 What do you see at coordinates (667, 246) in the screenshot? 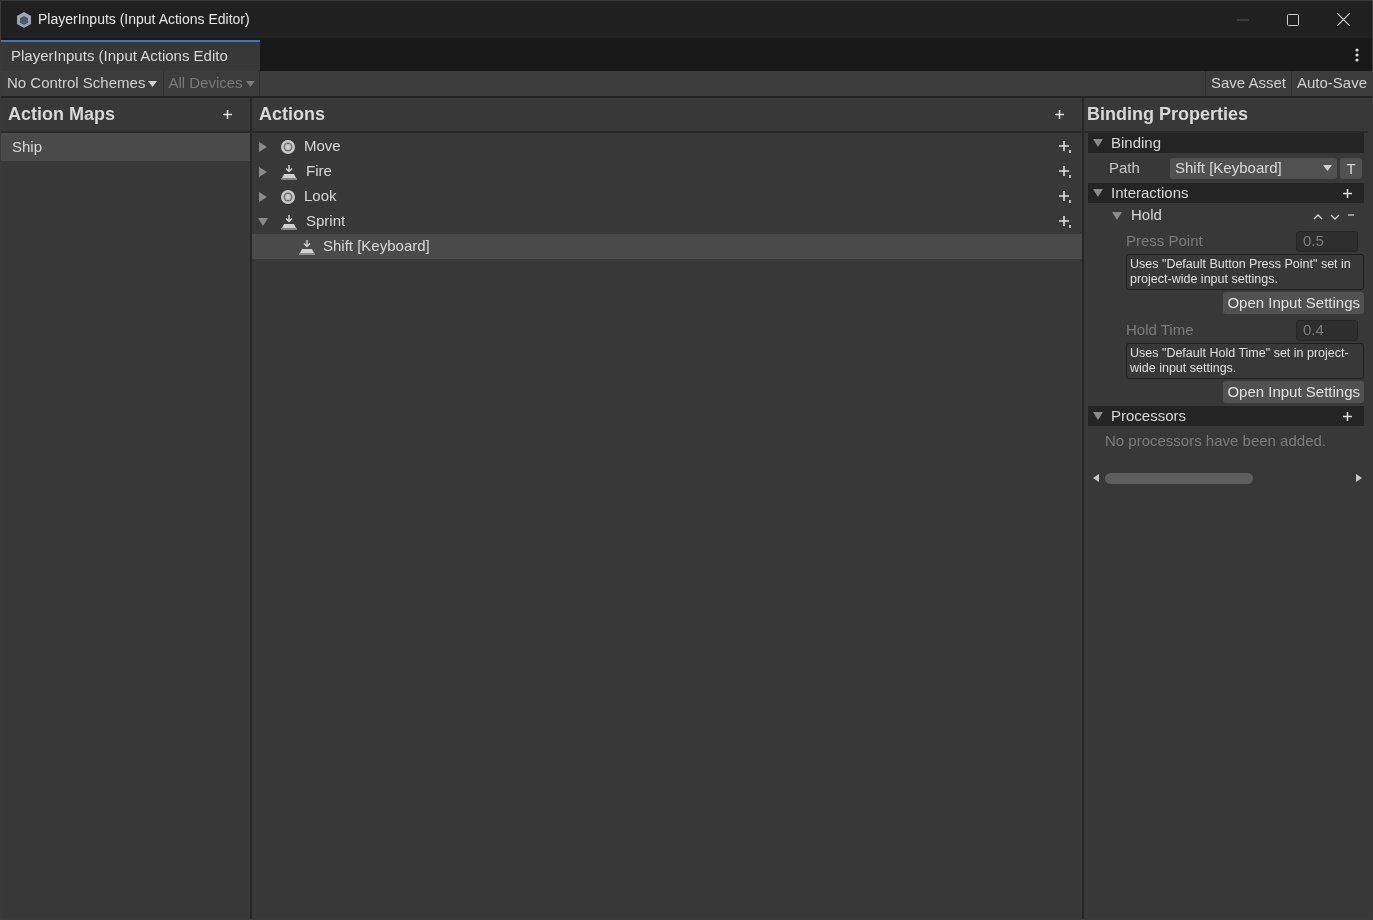
I see `binding-item: Shift [Keyboard]` at bounding box center [667, 246].